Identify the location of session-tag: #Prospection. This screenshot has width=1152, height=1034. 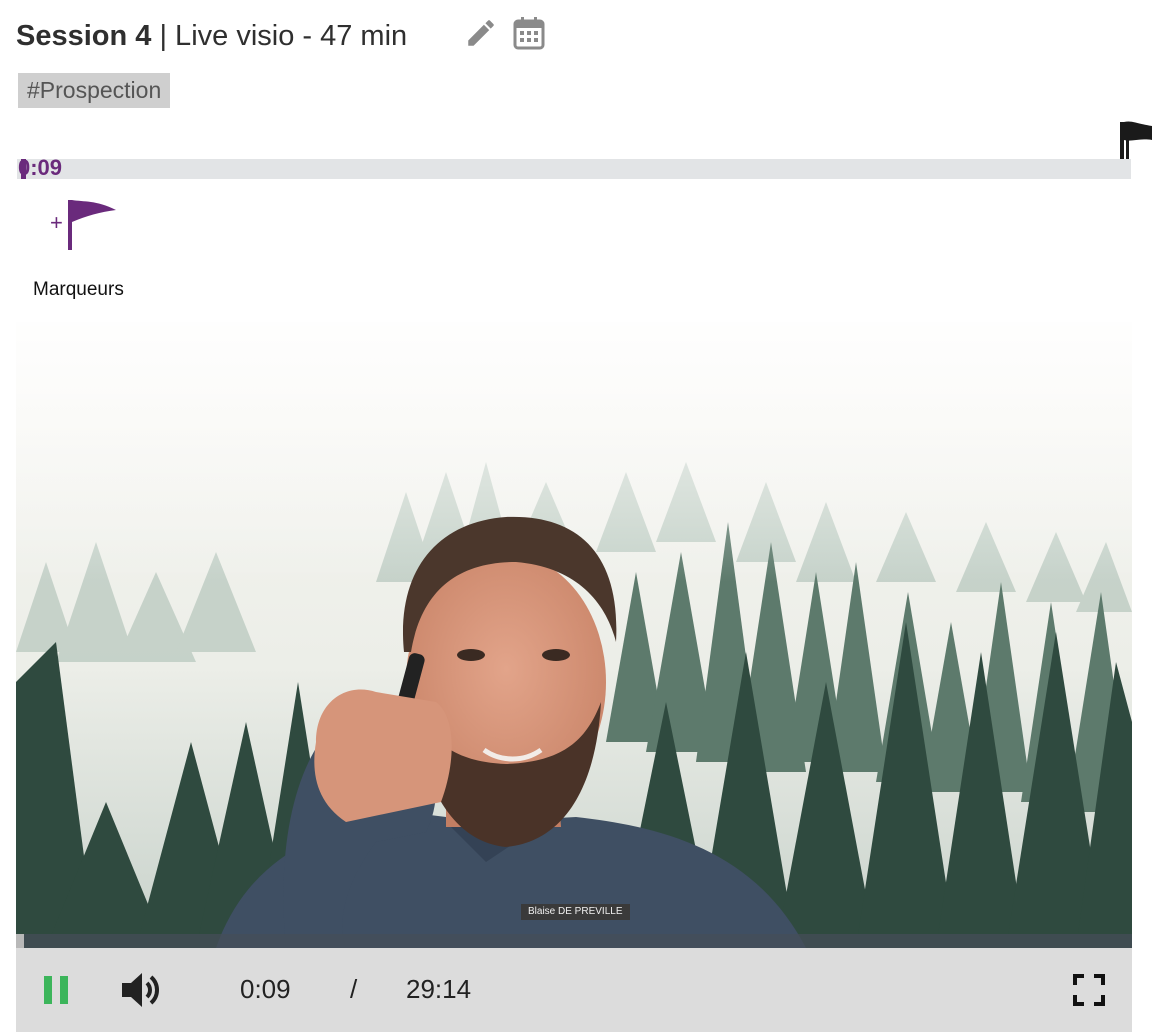
(94, 90).